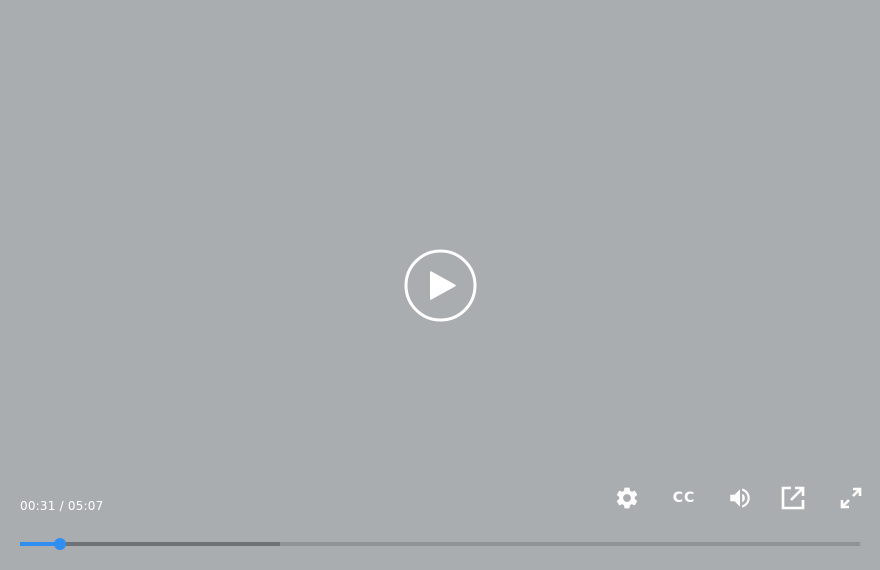 This screenshot has width=880, height=570. I want to click on captions-button: CC, so click(684, 498).